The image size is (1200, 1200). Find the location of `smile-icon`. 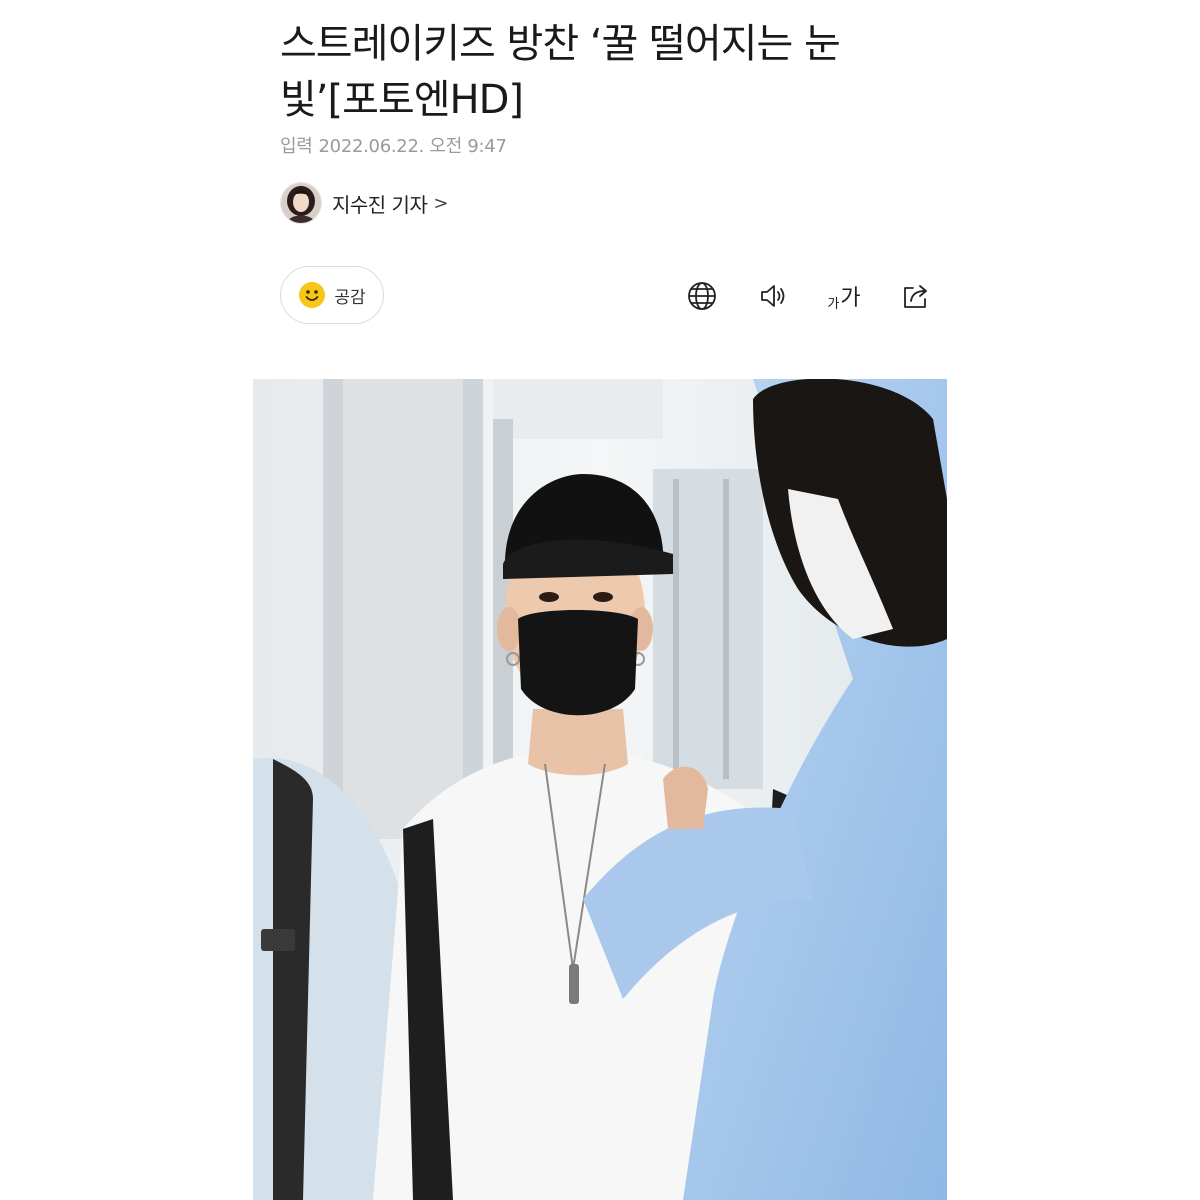

smile-icon is located at coordinates (312, 295).